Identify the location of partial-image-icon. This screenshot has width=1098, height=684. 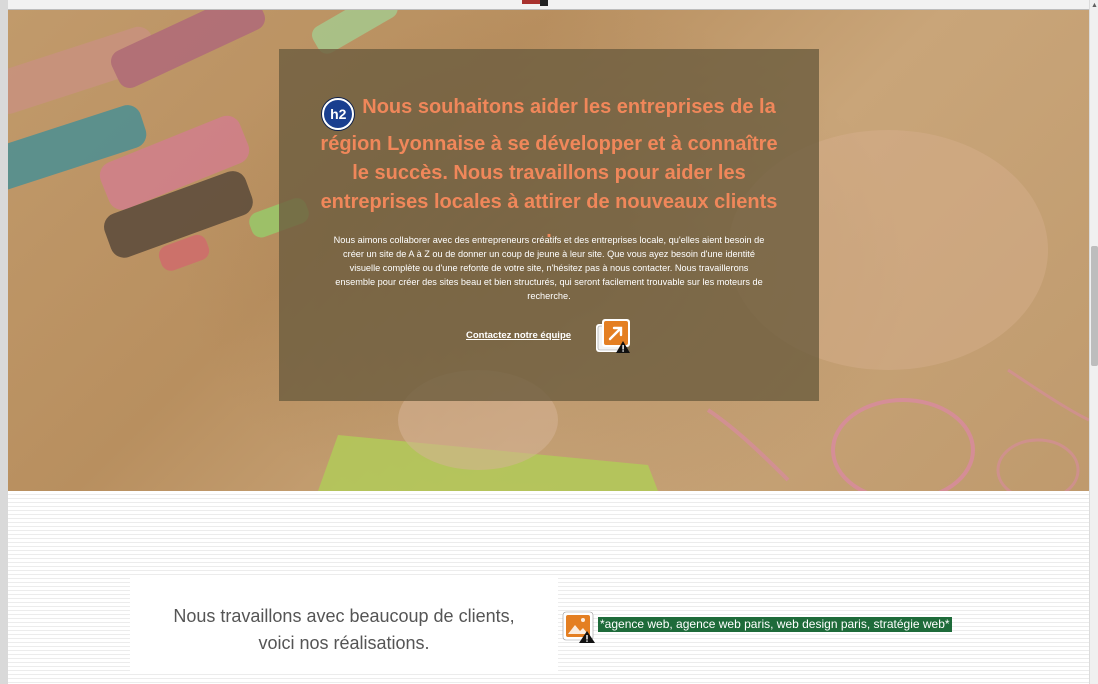
(535, 3).